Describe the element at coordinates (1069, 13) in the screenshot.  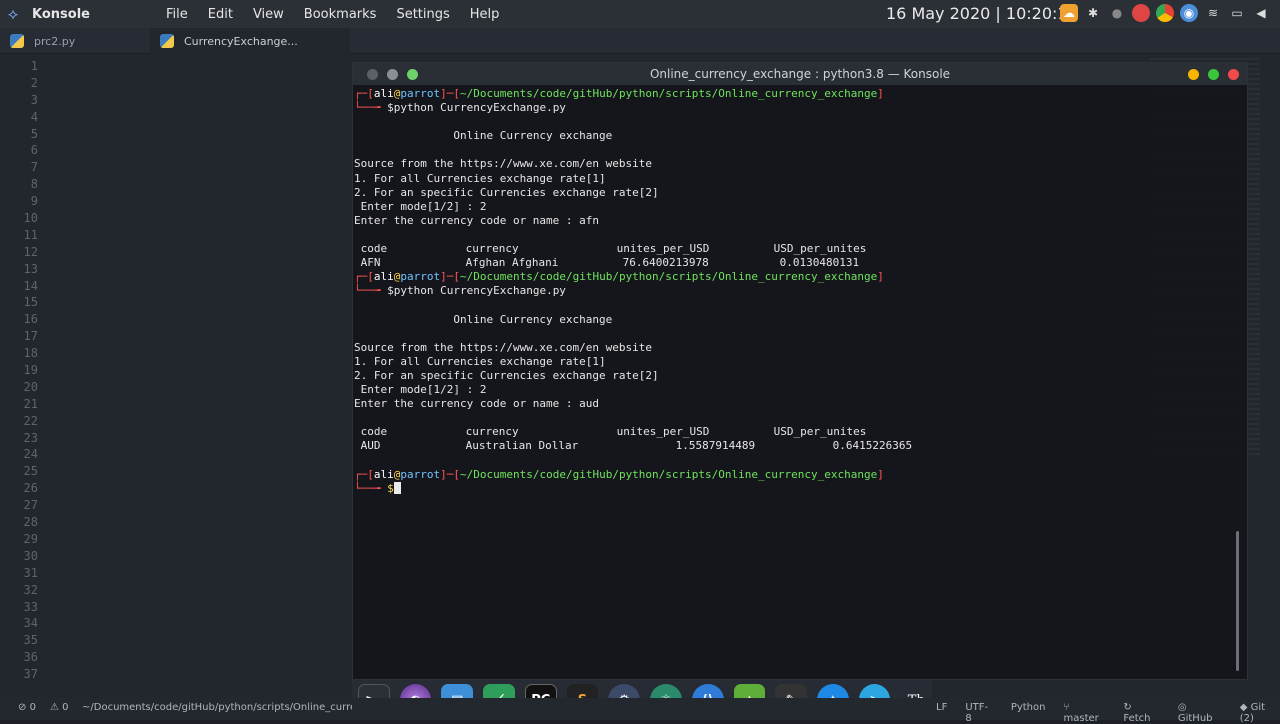
I see `weather-icon: ☁` at that location.